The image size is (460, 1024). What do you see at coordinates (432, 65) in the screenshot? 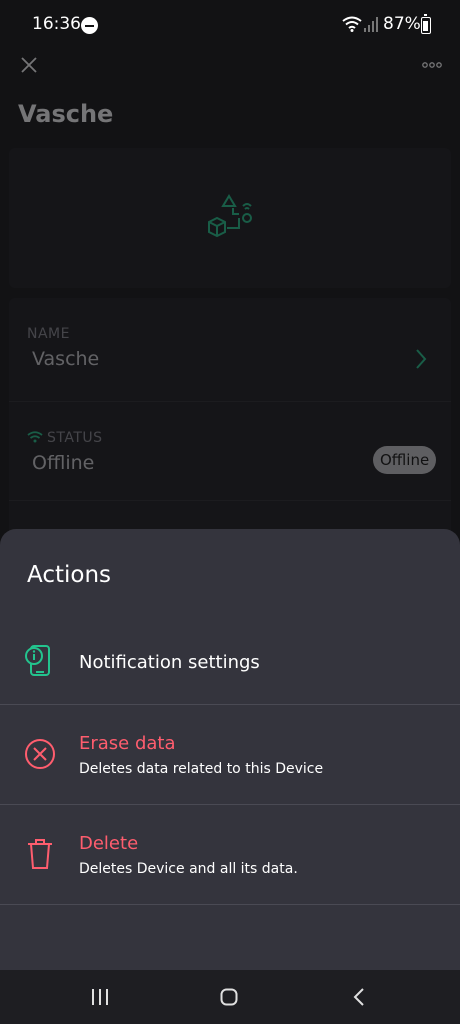
I see `more-icon` at bounding box center [432, 65].